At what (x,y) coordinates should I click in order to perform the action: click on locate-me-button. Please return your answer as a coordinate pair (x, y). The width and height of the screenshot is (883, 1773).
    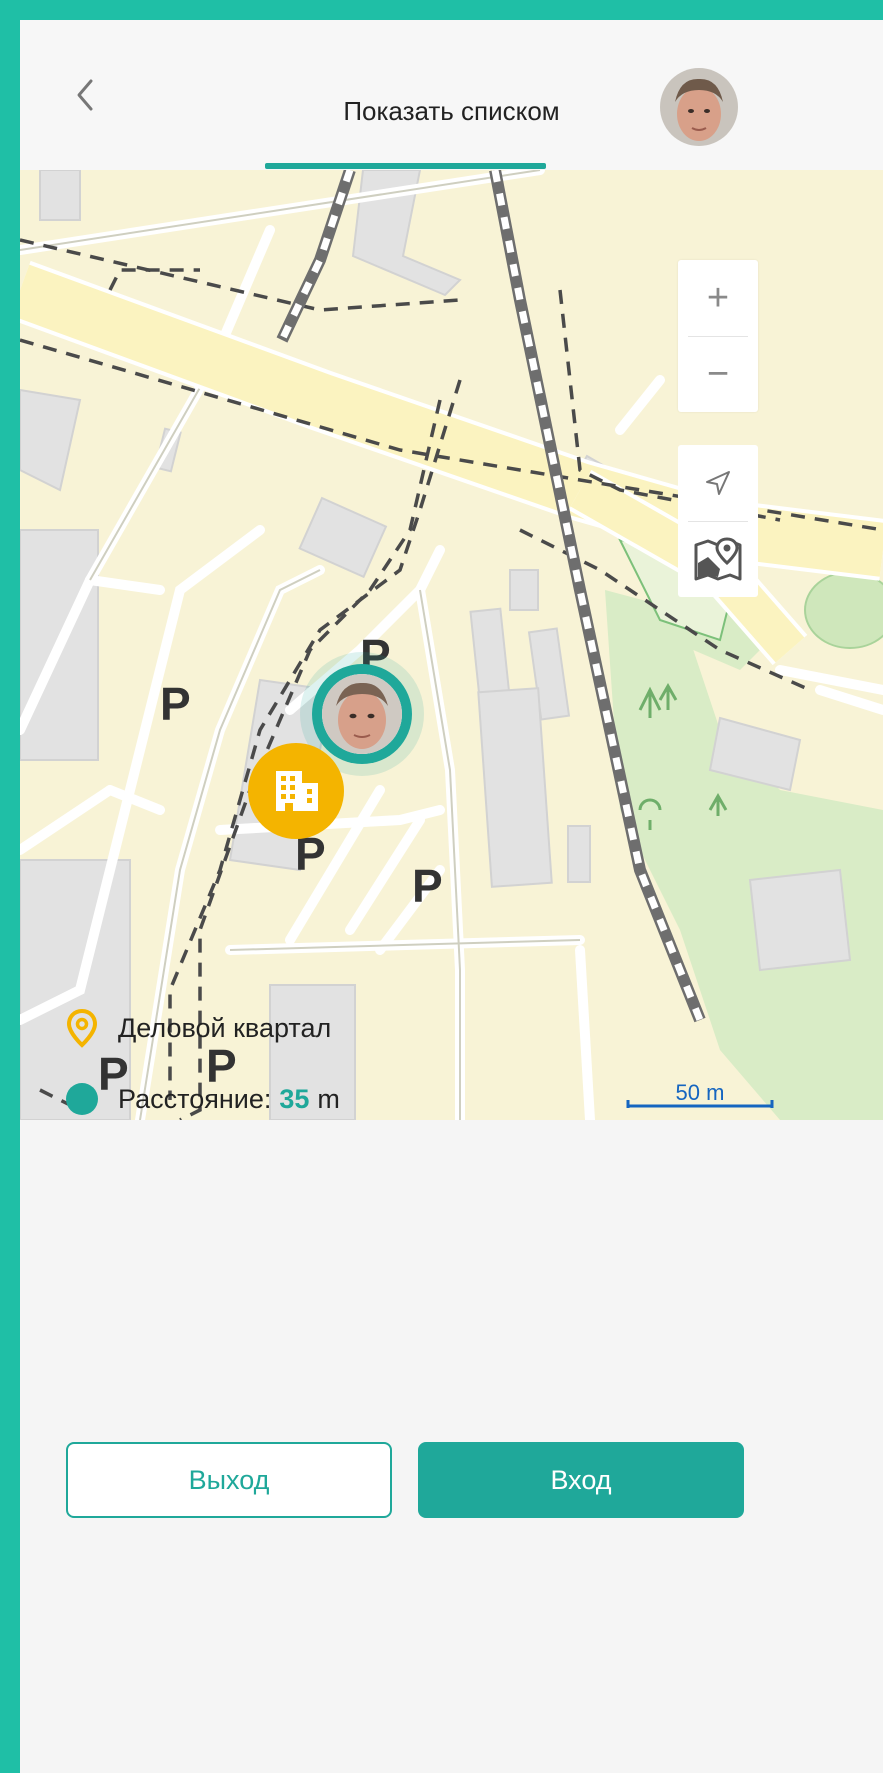
    Looking at the image, I should click on (718, 483).